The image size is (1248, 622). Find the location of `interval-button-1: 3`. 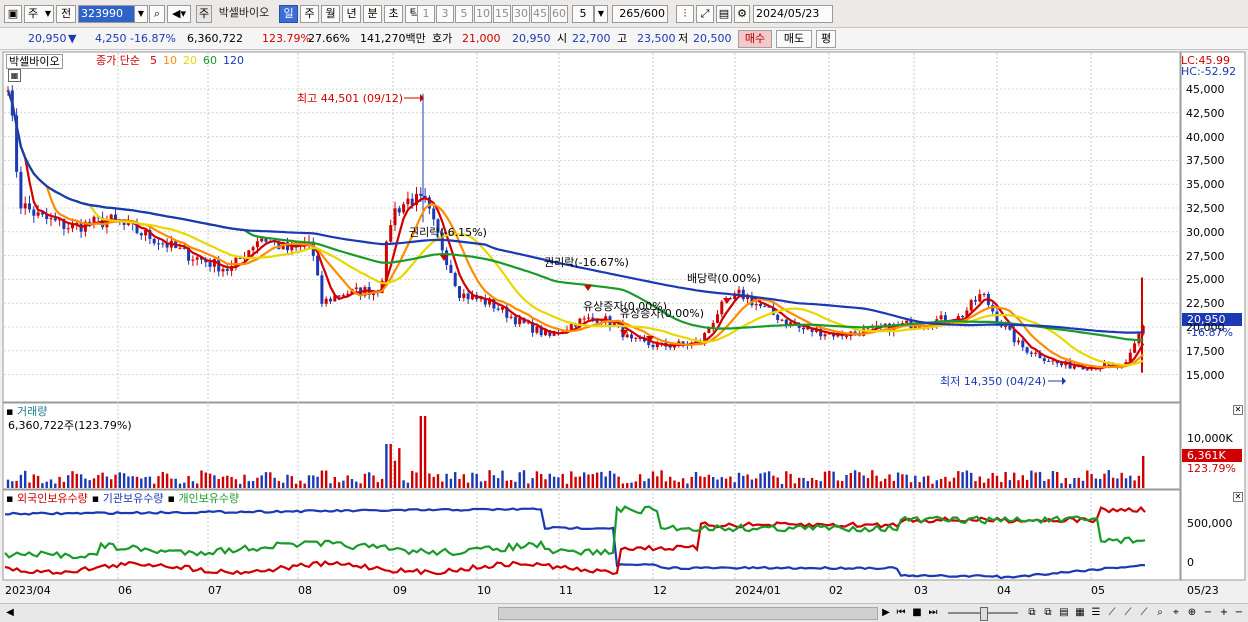

interval-button-1: 3 is located at coordinates (445, 14).